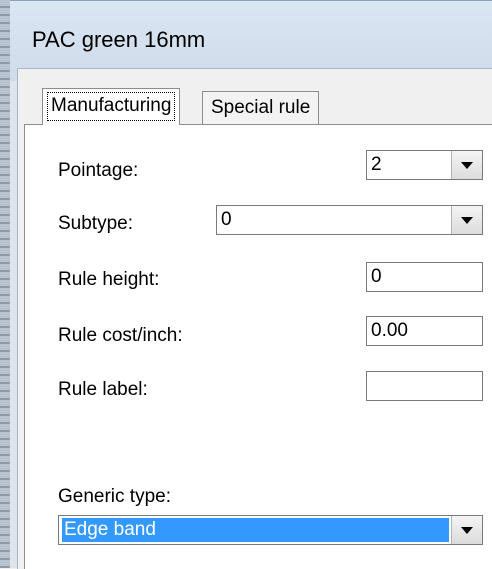 This screenshot has height=569, width=492. Describe the element at coordinates (424, 165) in the screenshot. I see `pointage-dropdown: 2` at that location.